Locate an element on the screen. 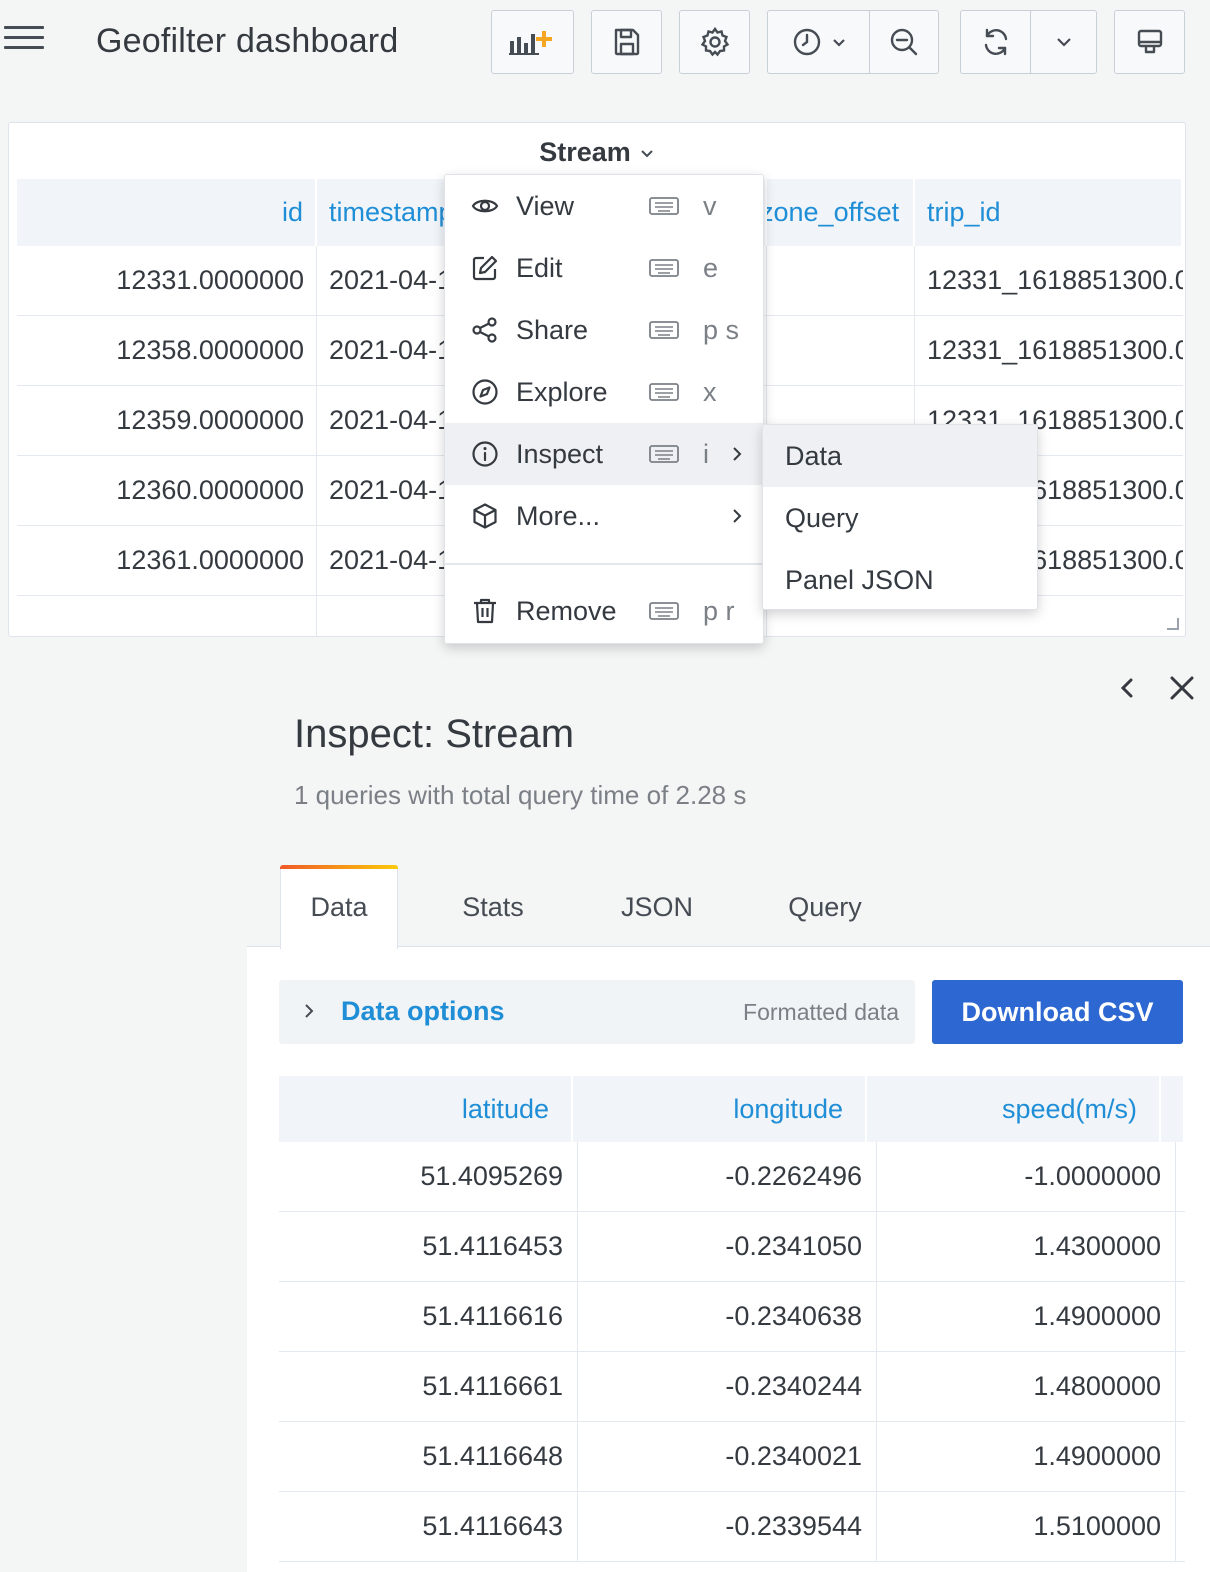  top-navbar: Geofilter dashboard is located at coordinates (605, 42).